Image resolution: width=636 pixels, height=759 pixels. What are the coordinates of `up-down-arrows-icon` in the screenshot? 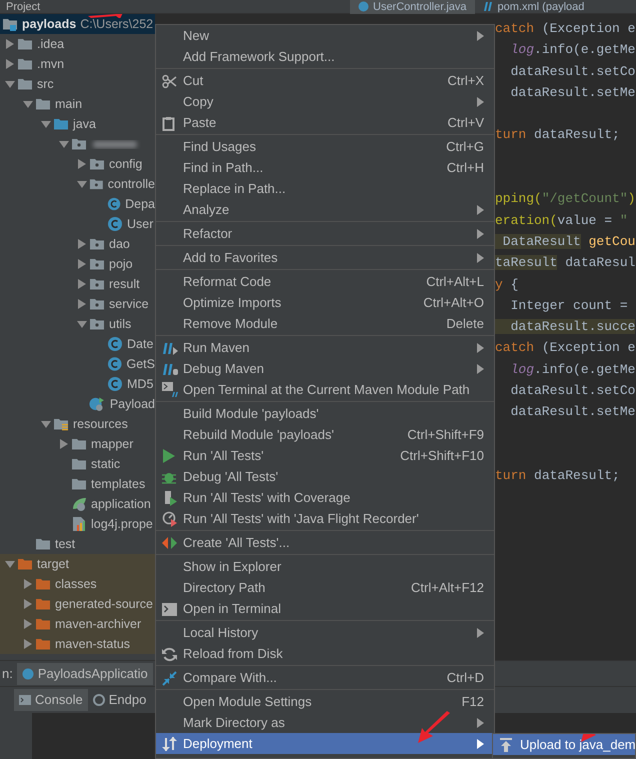 It's located at (169, 744).